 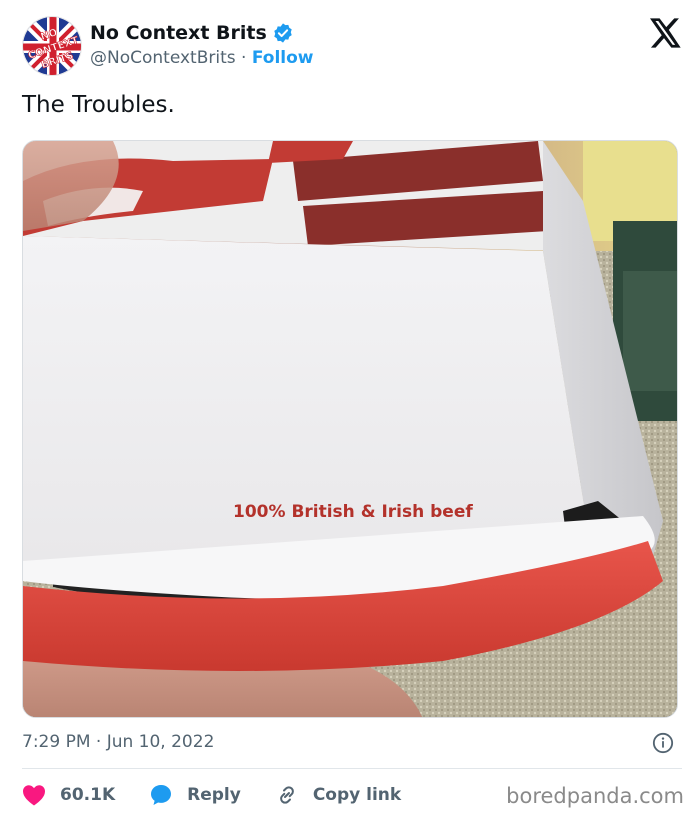 What do you see at coordinates (161, 795) in the screenshot?
I see `reply-bubble-icon` at bounding box center [161, 795].